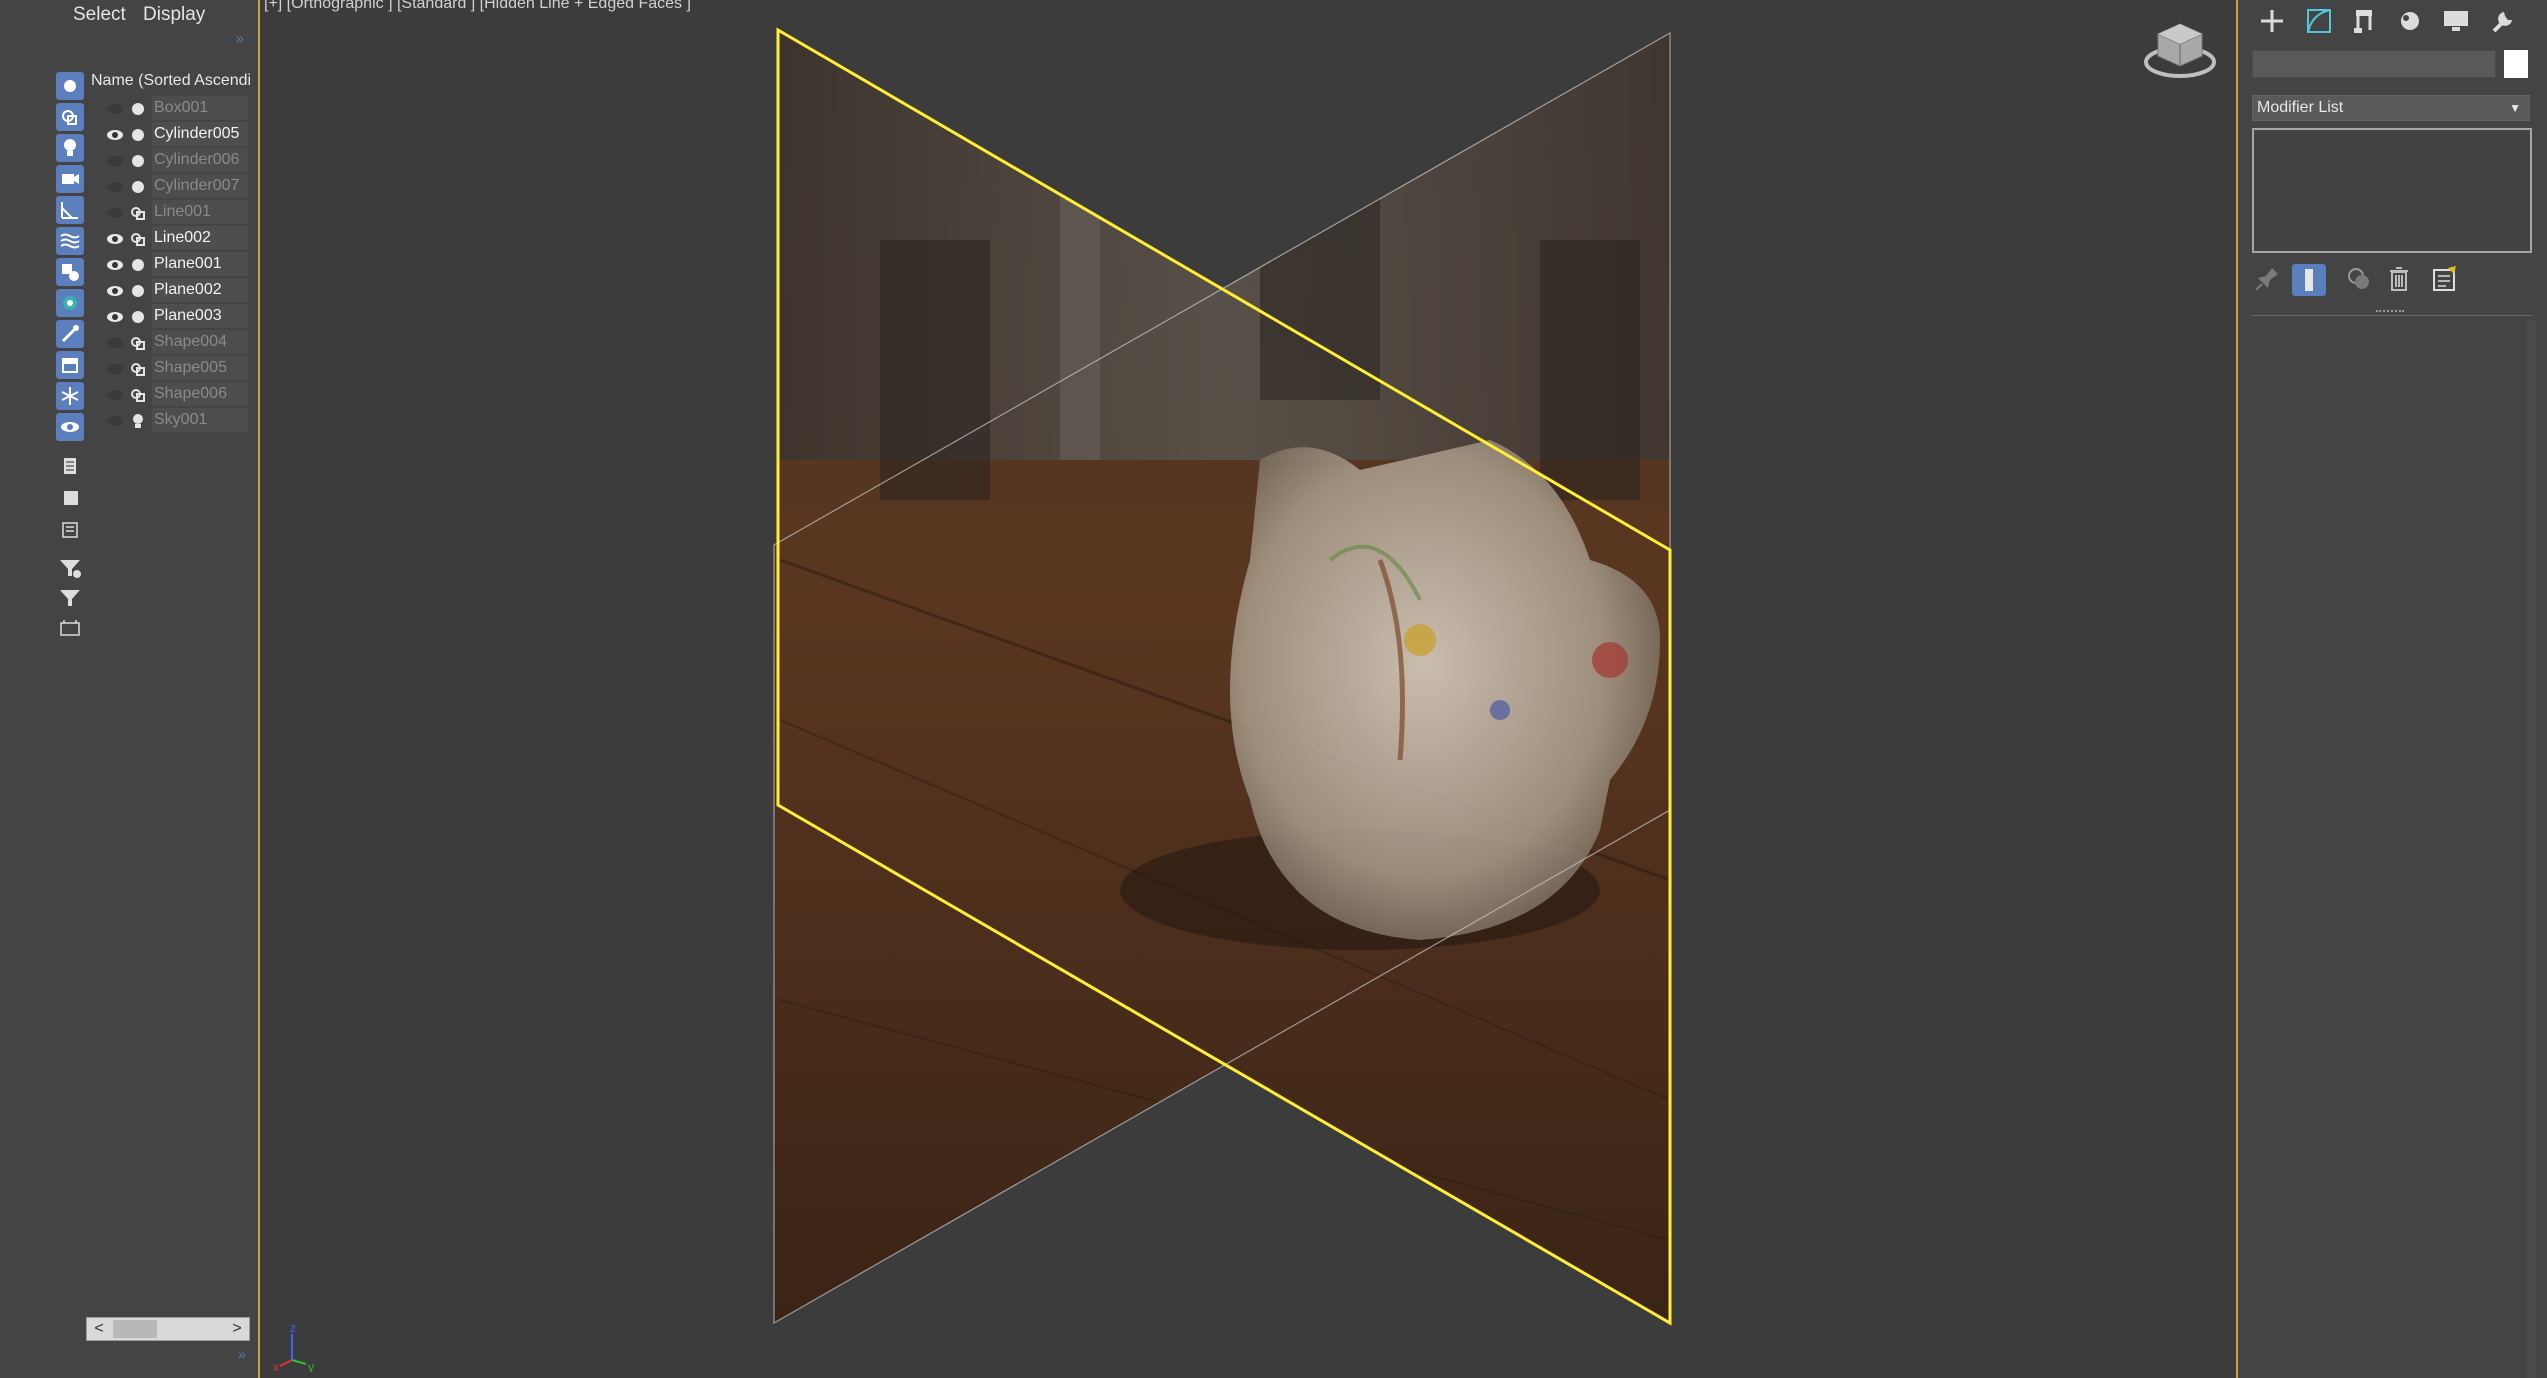 This screenshot has width=2547, height=1378. Describe the element at coordinates (200, 134) in the screenshot. I see `scene-object-name: Cylinder005` at that location.